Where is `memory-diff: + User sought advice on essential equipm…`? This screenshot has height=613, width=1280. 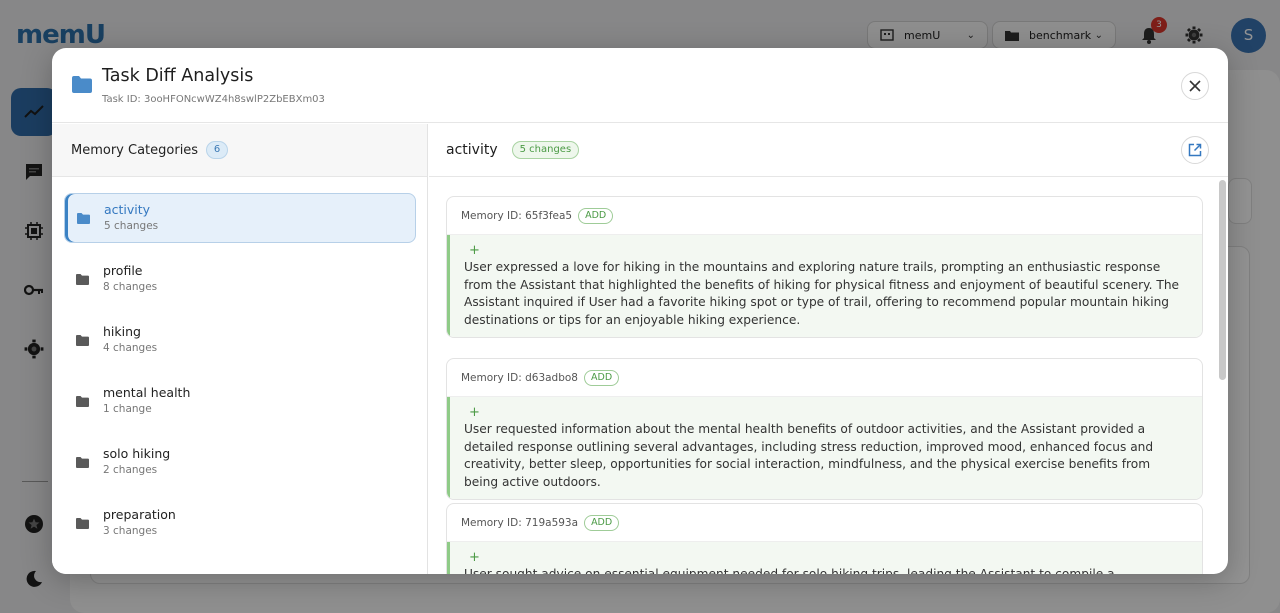 memory-diff: + User sought advice on essential equipm… is located at coordinates (824, 558).